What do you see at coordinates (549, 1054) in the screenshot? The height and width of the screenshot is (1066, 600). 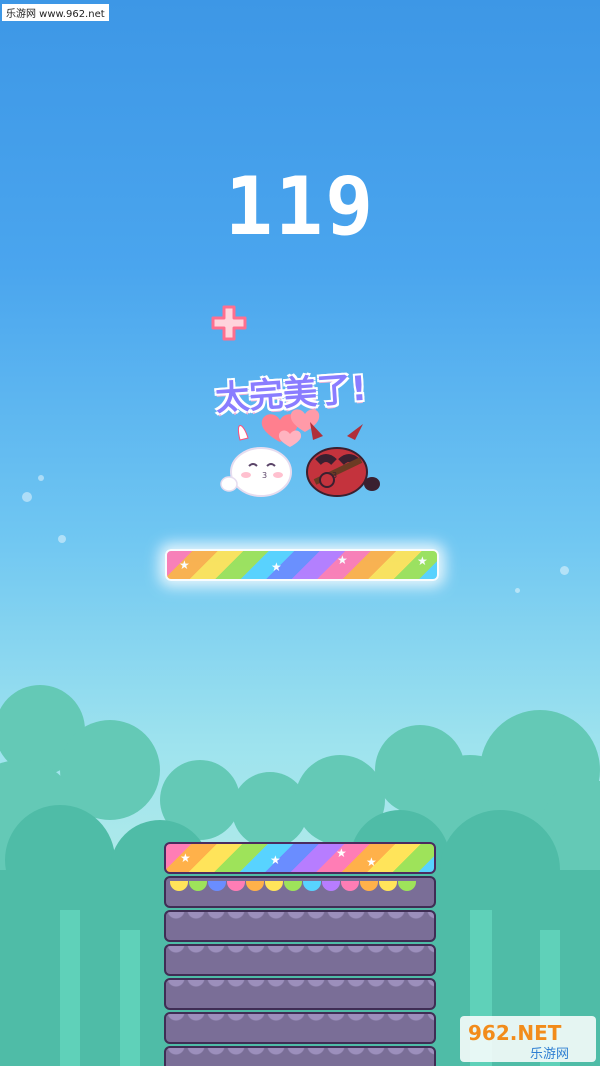 I see `watermark-sub: 乐游网` at bounding box center [549, 1054].